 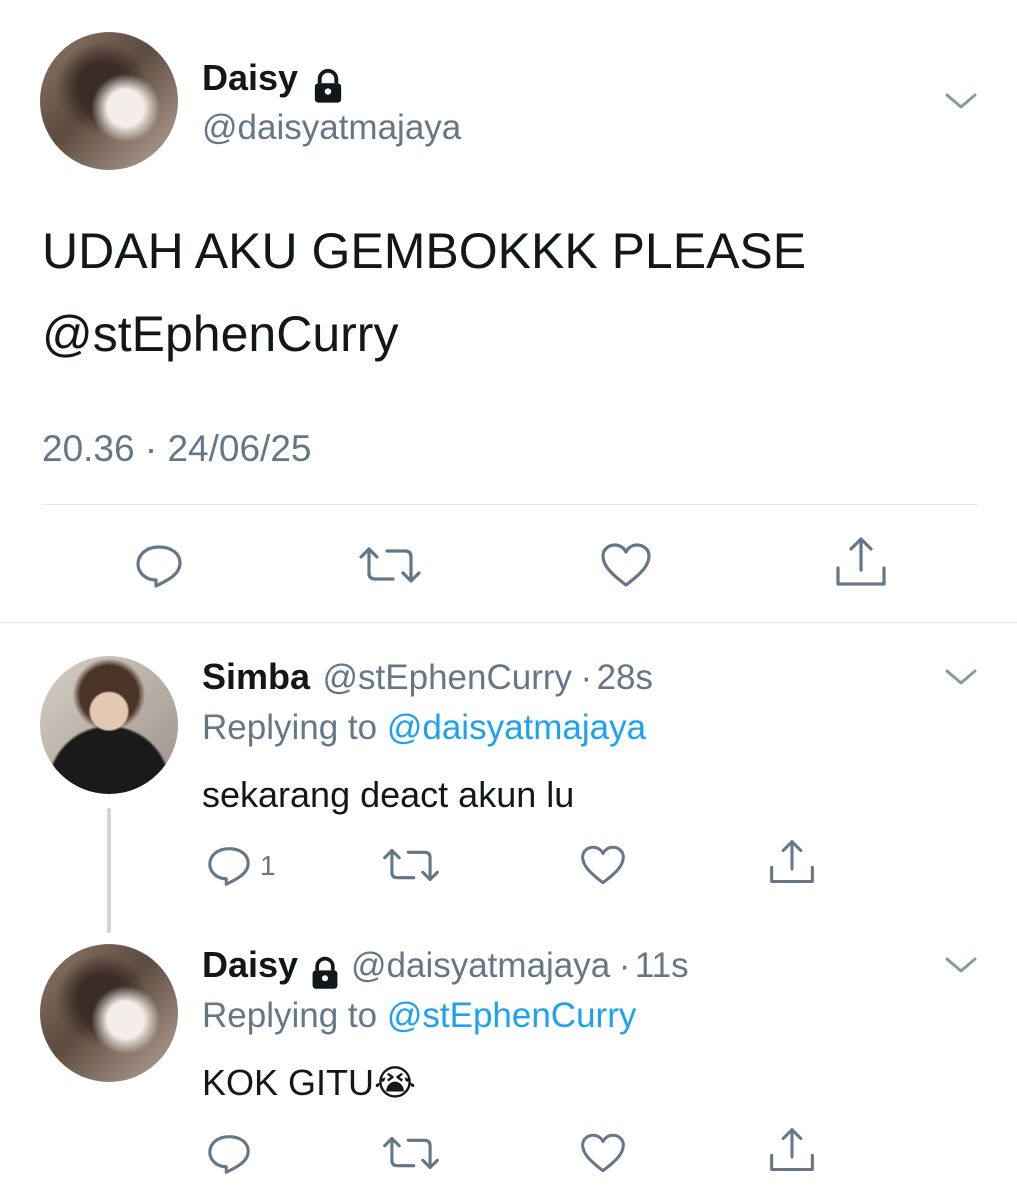 I want to click on reply-author-name: Daisy, so click(x=250, y=964).